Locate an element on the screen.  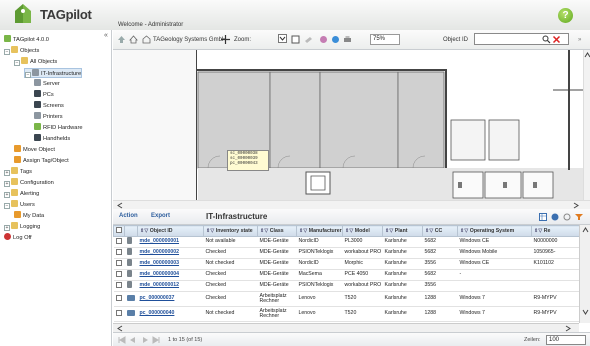
table-cell: mde_000000012 is located at coordinates (170, 286).